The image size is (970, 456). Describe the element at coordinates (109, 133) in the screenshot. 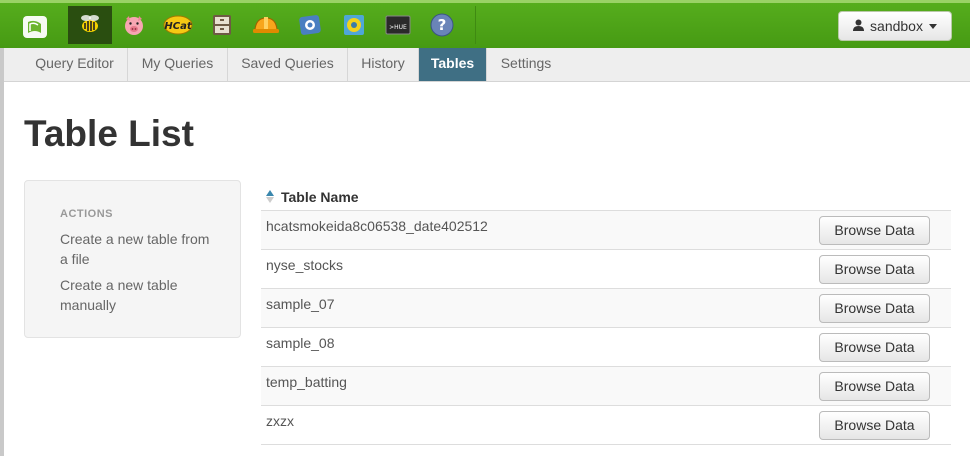

I see `page-title: Table List` at that location.